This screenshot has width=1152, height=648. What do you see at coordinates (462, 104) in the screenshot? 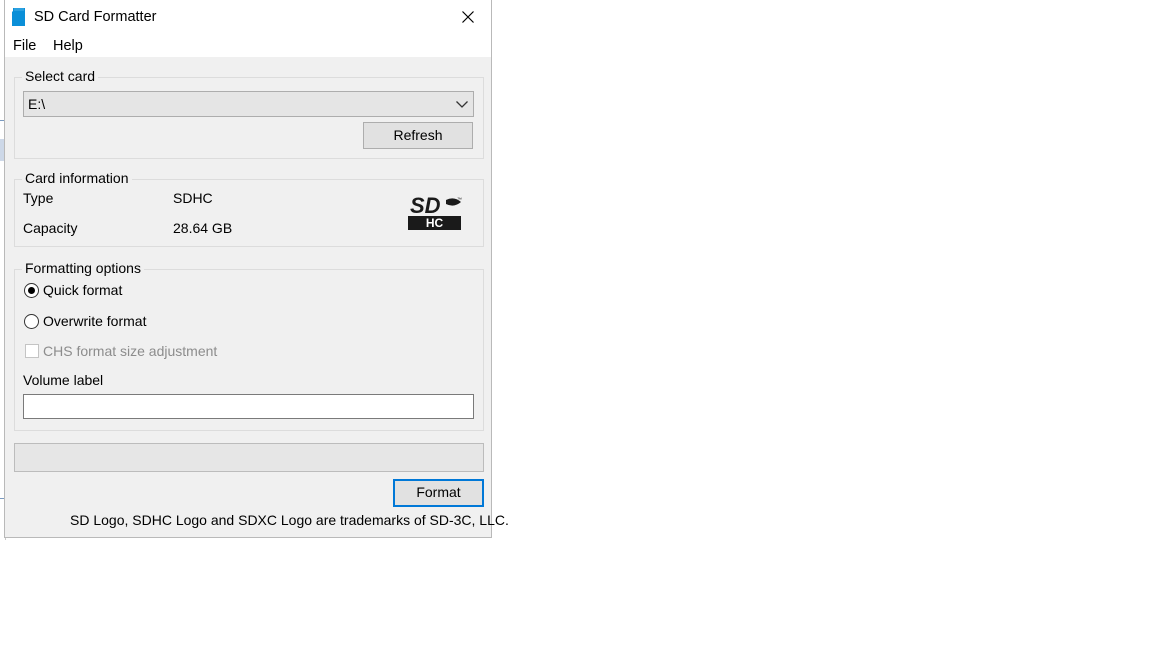
I see `chevron-down-icon` at bounding box center [462, 104].